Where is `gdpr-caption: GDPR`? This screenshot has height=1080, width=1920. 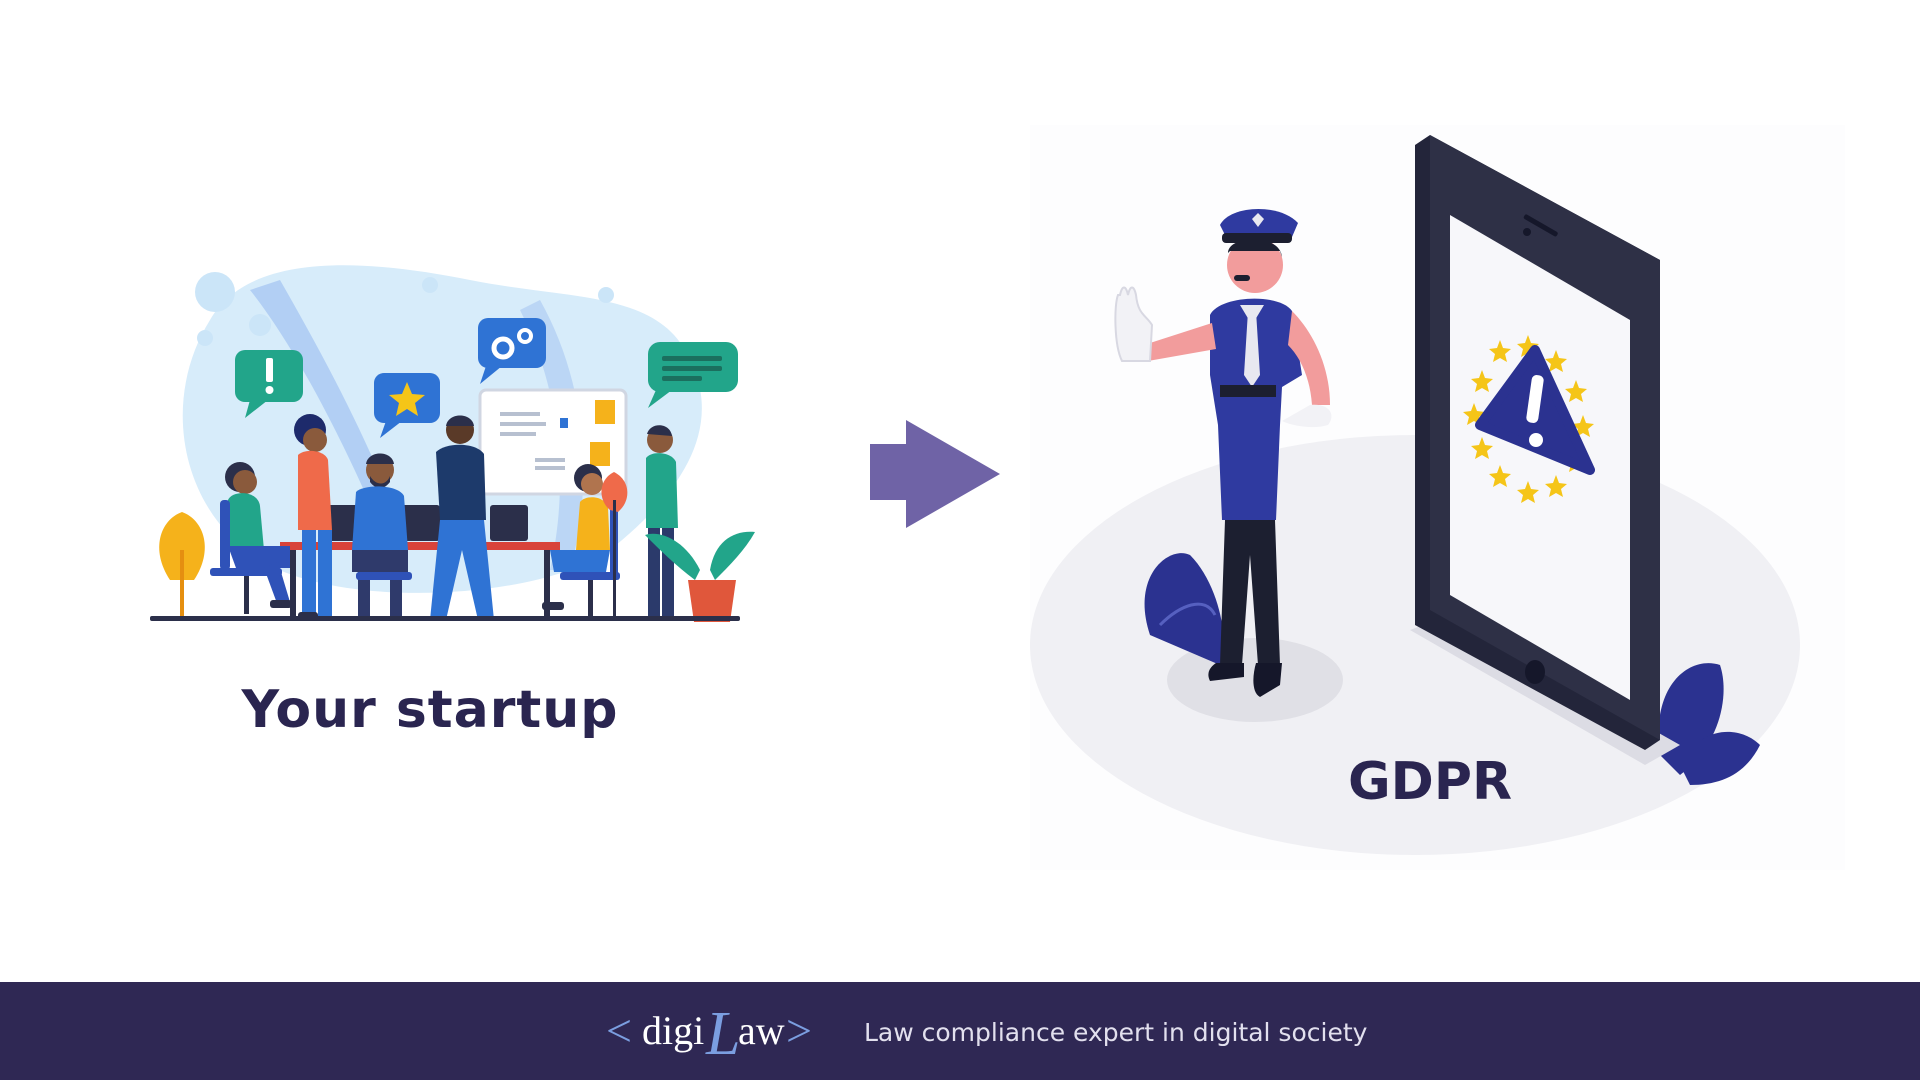 gdpr-caption: GDPR is located at coordinates (1430, 782).